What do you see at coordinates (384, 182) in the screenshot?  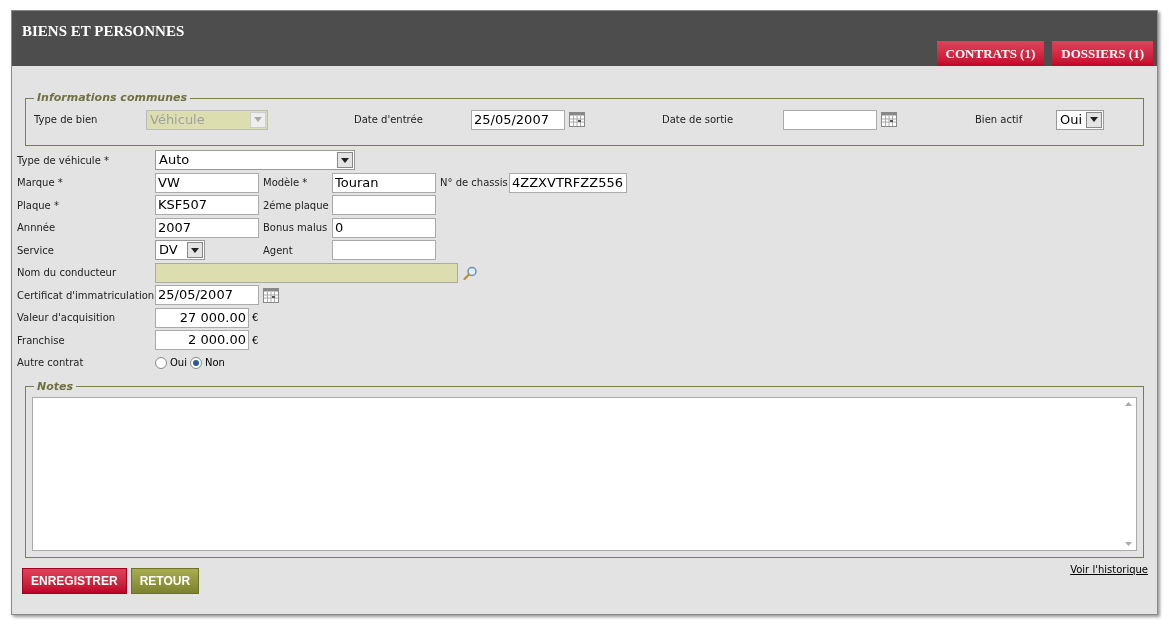 I see `input-field: Touran` at bounding box center [384, 182].